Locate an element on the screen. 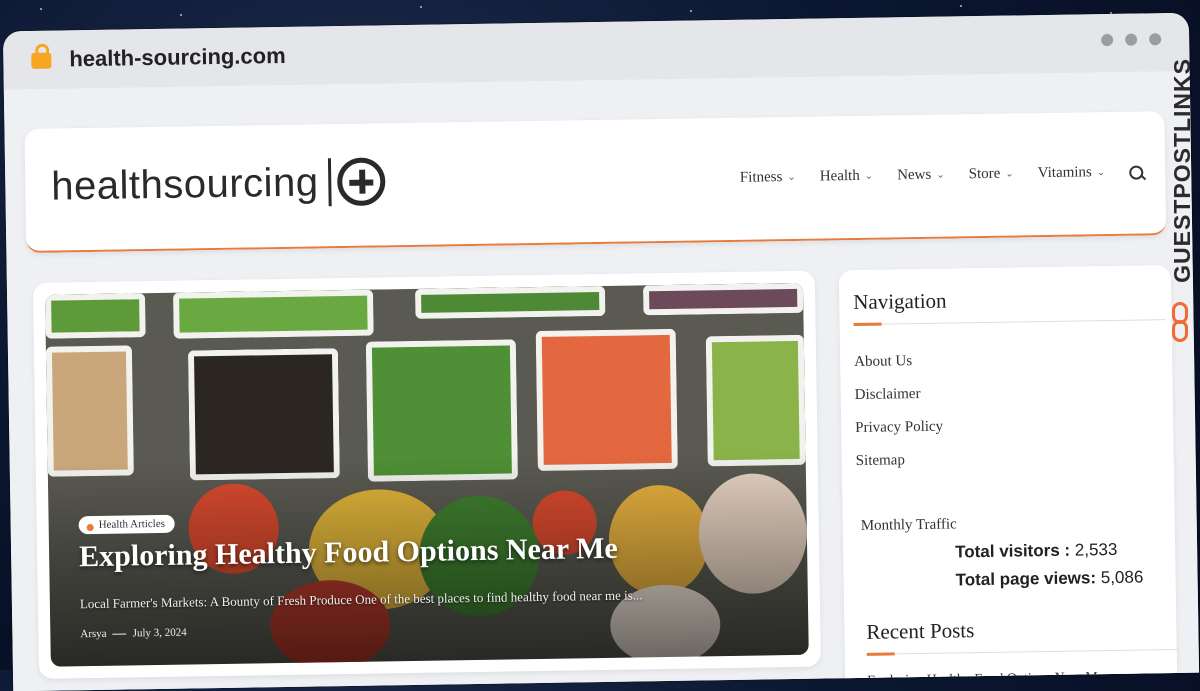  url-text: health-sourcing.com is located at coordinates (177, 57).